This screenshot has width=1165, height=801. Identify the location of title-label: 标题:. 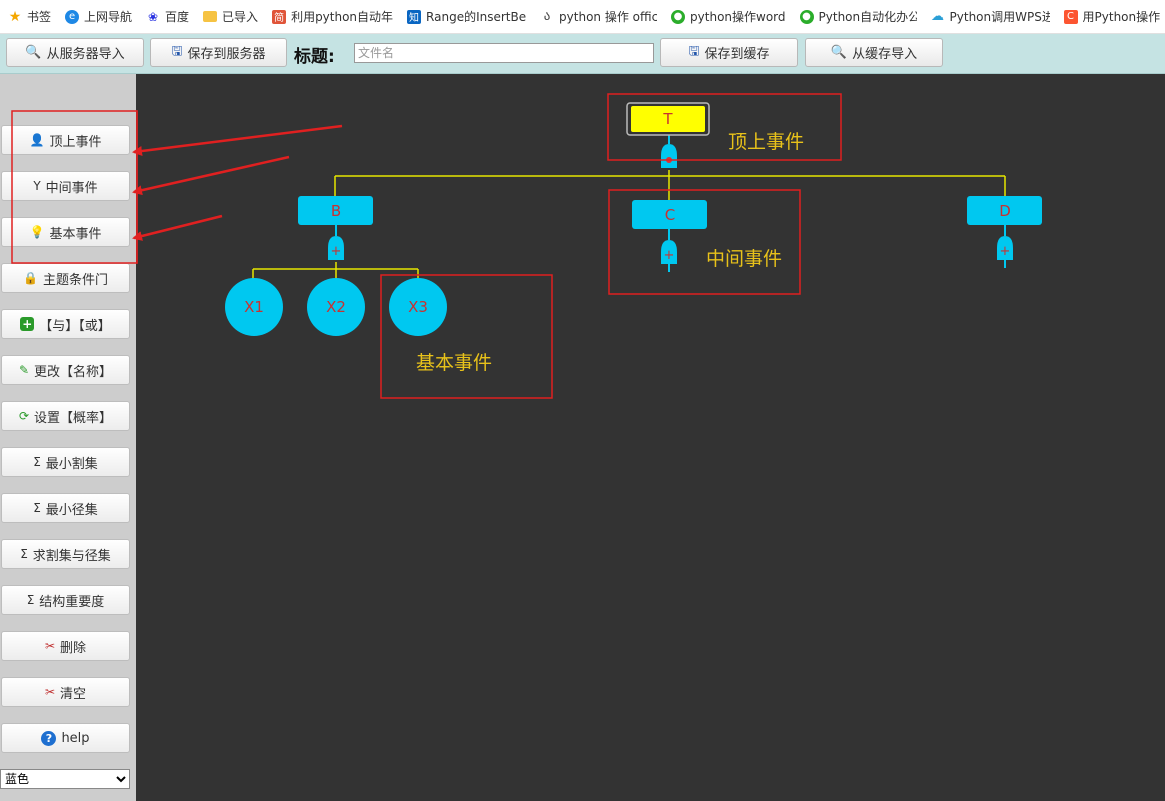
(314, 57).